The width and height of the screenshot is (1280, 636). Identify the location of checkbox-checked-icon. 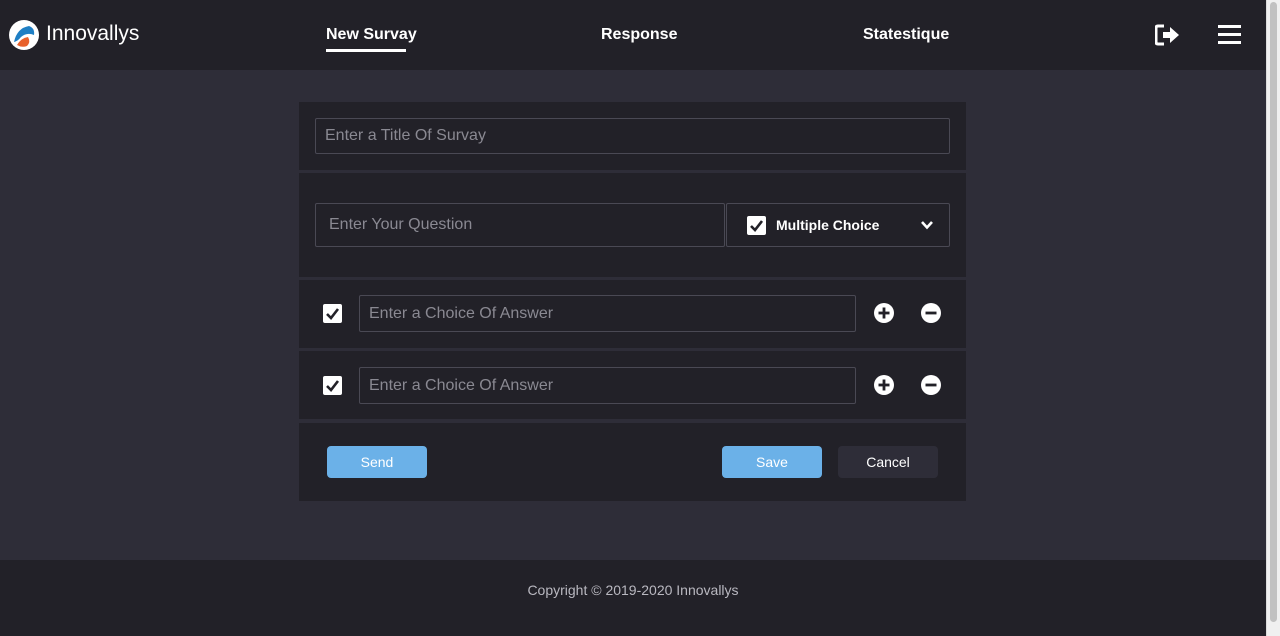
(756, 225).